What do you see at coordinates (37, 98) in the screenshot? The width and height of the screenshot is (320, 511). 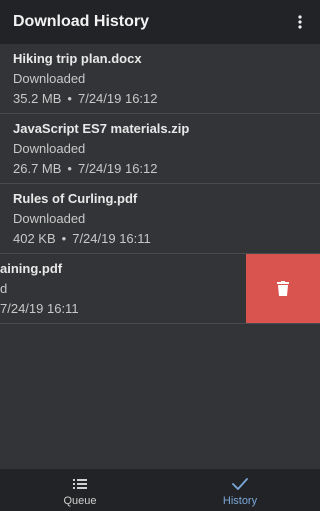 I see `file-size: 35.2 MB` at bounding box center [37, 98].